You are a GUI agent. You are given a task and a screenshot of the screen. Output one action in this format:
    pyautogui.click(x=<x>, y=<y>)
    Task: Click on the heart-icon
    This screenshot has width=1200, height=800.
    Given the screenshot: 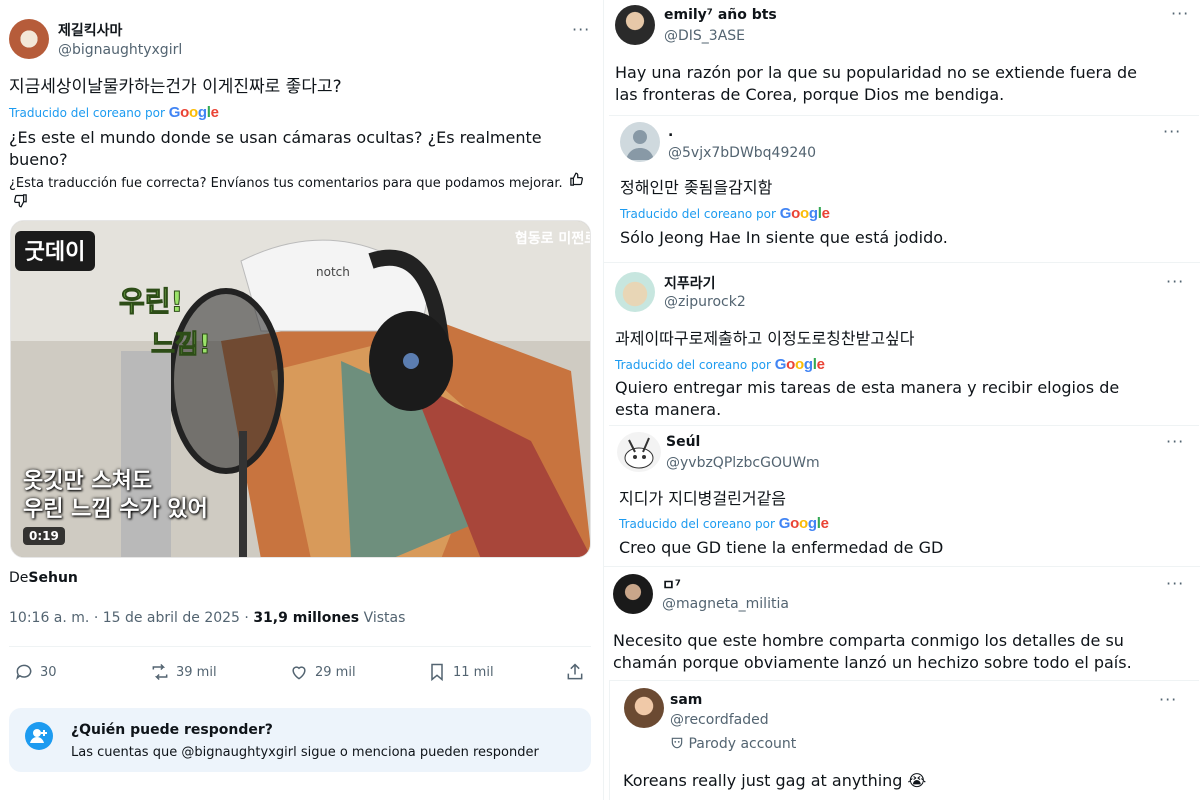 What is the action you would take?
    pyautogui.click(x=299, y=673)
    